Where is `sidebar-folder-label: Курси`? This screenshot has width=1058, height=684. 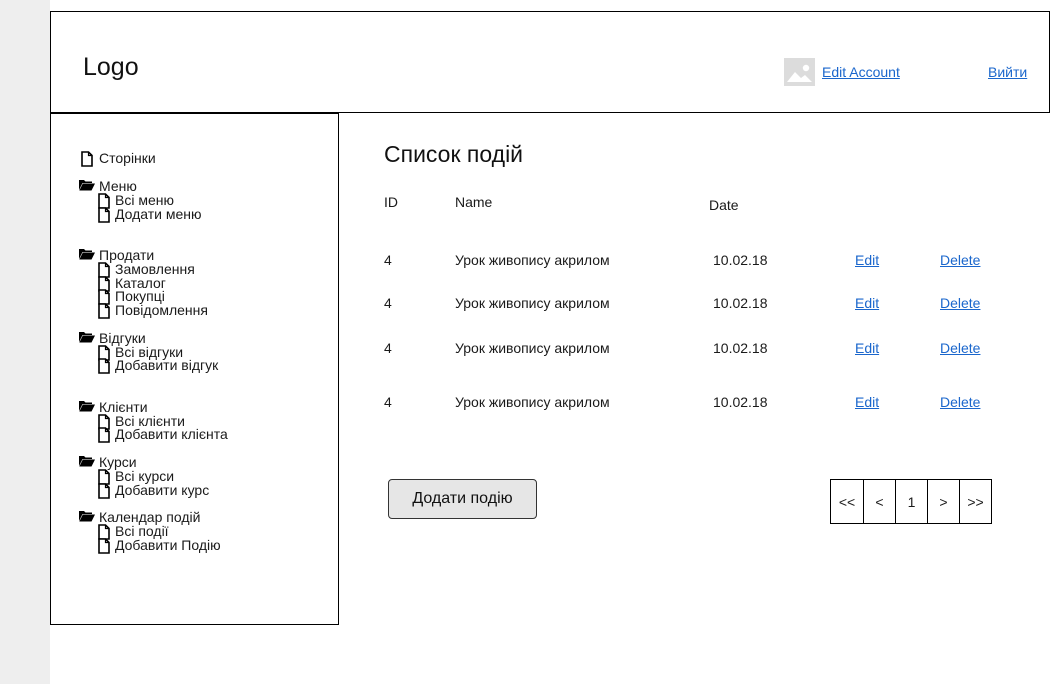 sidebar-folder-label: Курси is located at coordinates (118, 462).